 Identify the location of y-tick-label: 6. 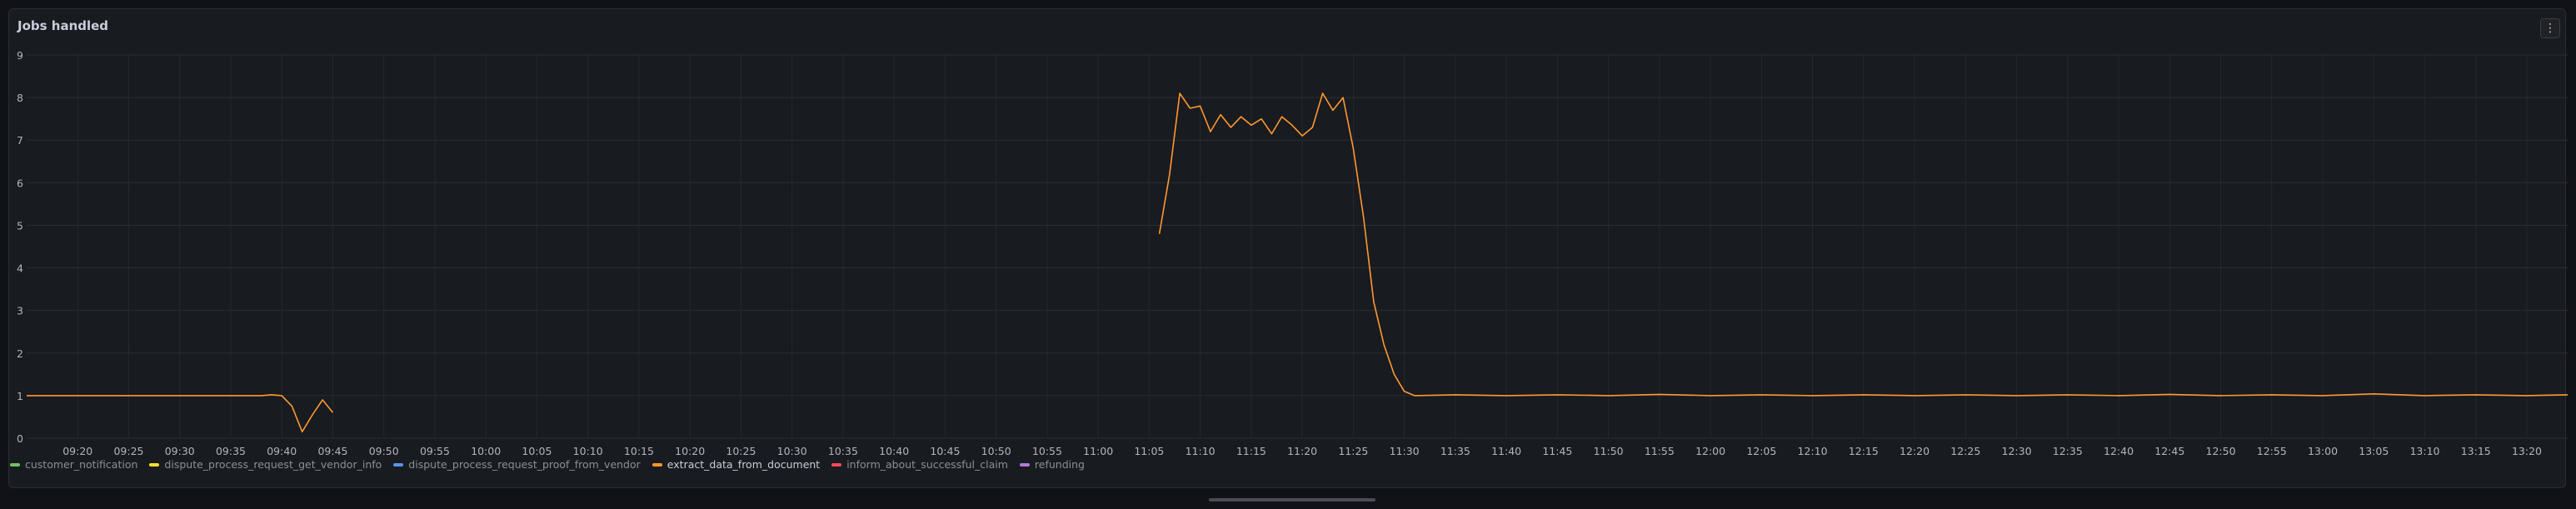
(20, 183).